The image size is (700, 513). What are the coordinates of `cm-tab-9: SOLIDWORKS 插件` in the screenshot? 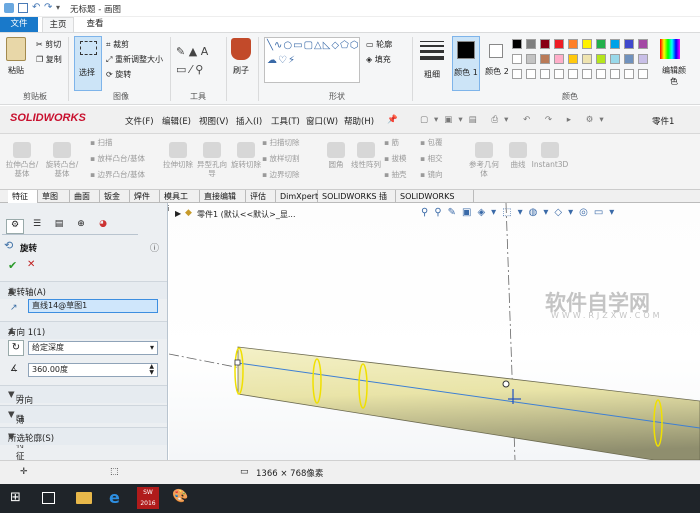 It's located at (357, 202).